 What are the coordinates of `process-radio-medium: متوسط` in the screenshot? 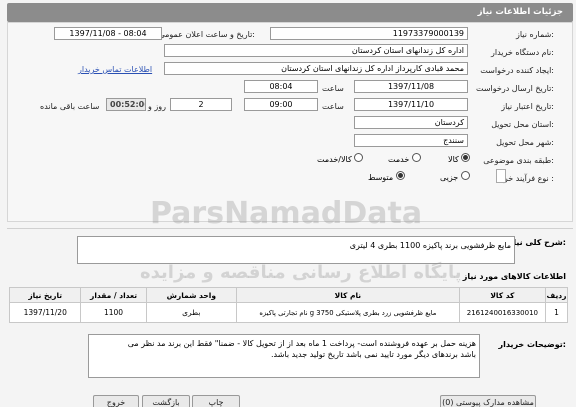 It's located at (386, 176).